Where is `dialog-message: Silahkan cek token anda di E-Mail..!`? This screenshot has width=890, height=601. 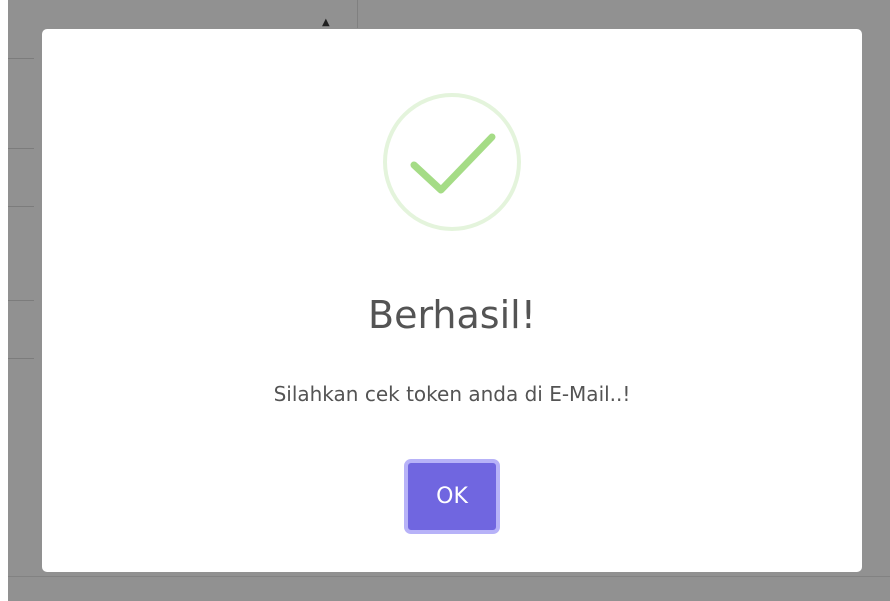 dialog-message: Silahkan cek token anda di E-Mail..! is located at coordinates (452, 394).